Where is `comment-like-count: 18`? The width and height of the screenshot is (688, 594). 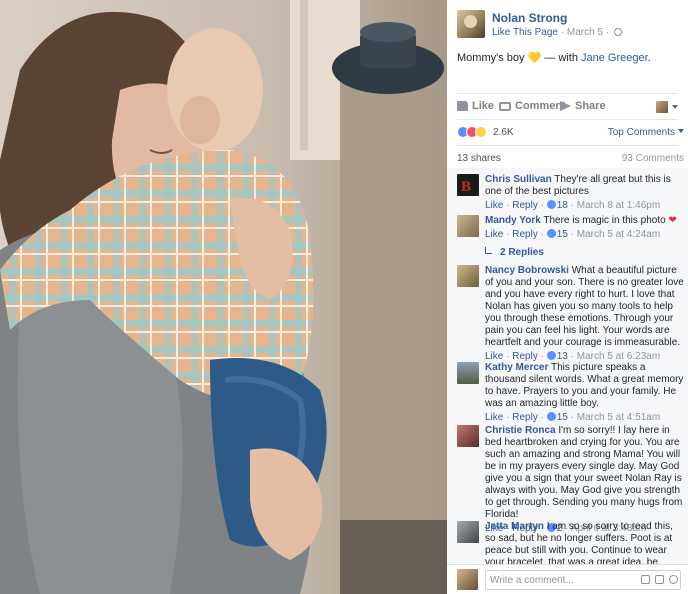 comment-like-count: 18 is located at coordinates (562, 205).